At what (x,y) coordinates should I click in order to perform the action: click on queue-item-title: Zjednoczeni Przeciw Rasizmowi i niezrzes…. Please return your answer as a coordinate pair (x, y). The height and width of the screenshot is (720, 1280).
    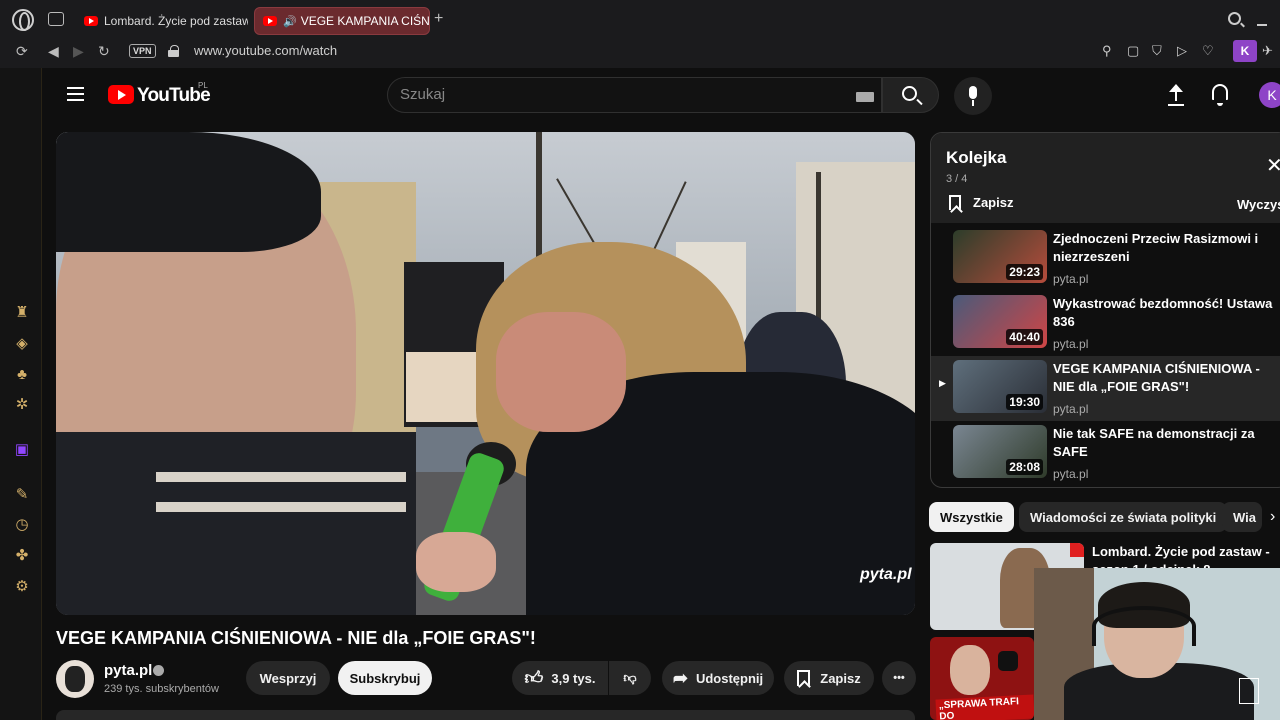
    Looking at the image, I should click on (1156, 247).